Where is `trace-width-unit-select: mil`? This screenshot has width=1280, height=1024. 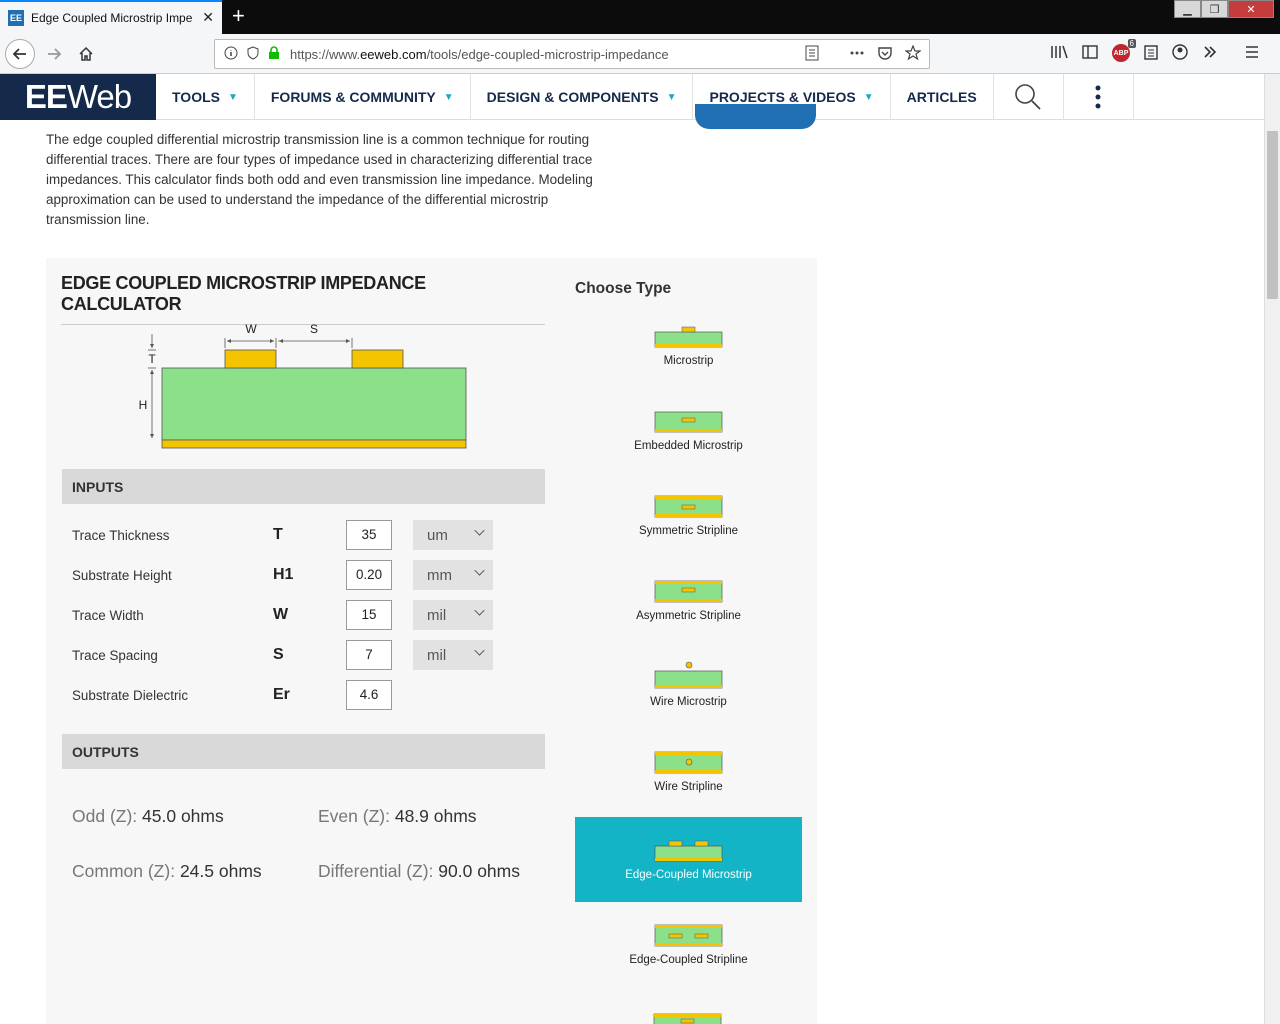 trace-width-unit-select: mil is located at coordinates (453, 615).